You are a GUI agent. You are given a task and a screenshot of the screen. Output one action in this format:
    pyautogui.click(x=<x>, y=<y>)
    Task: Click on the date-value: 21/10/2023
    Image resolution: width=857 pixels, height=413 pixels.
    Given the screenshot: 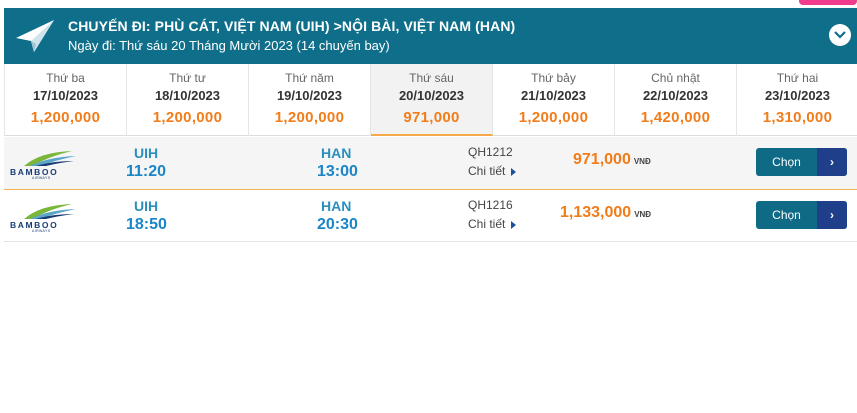 What is the action you would take?
    pyautogui.click(x=553, y=95)
    